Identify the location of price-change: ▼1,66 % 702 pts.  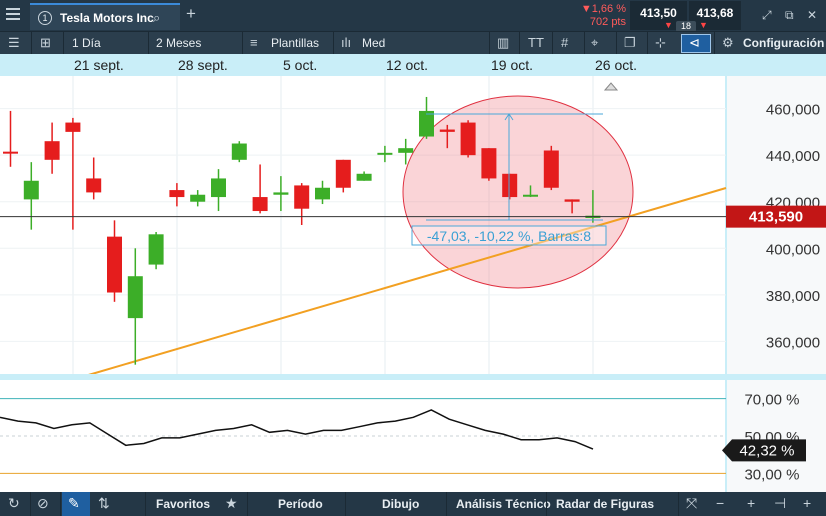
(597, 16).